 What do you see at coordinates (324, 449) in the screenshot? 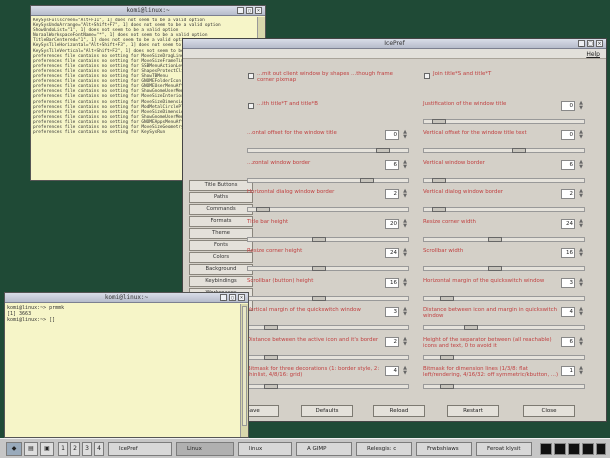
I see `task-button: A GIMP` at bounding box center [324, 449].